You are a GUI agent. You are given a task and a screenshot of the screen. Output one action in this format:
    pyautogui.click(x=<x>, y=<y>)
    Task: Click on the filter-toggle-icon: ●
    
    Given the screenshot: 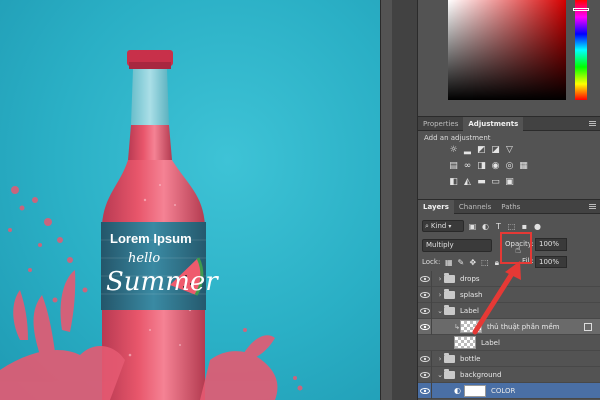 What is the action you would take?
    pyautogui.click(x=537, y=226)
    